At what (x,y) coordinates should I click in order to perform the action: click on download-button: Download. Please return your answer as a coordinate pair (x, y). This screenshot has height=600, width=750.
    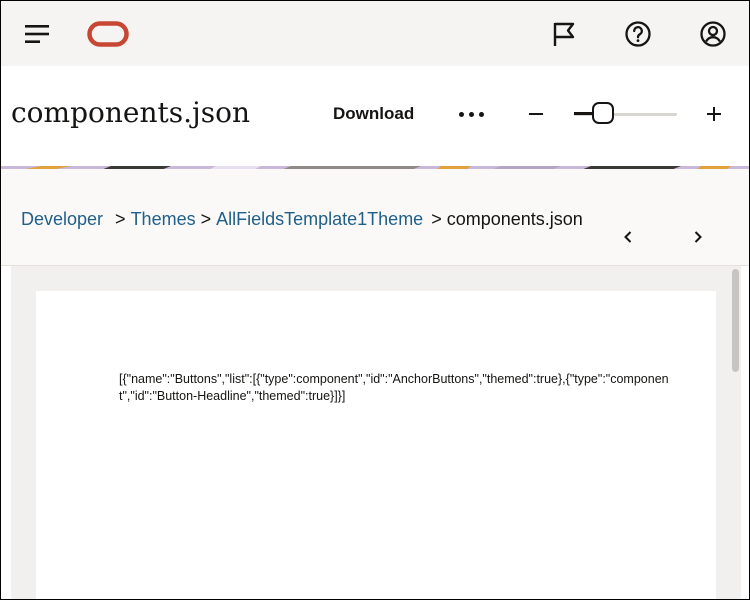
    Looking at the image, I should click on (373, 114).